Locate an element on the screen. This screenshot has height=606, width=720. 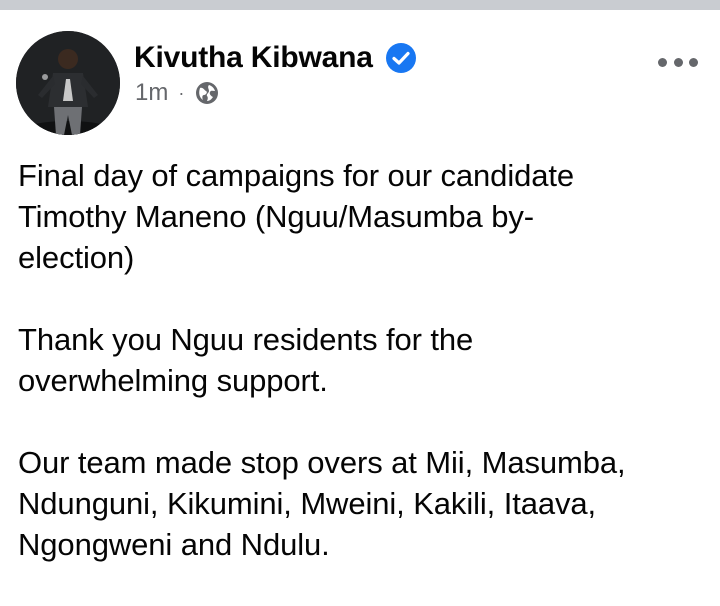
profile-photo-icon is located at coordinates (68, 83).